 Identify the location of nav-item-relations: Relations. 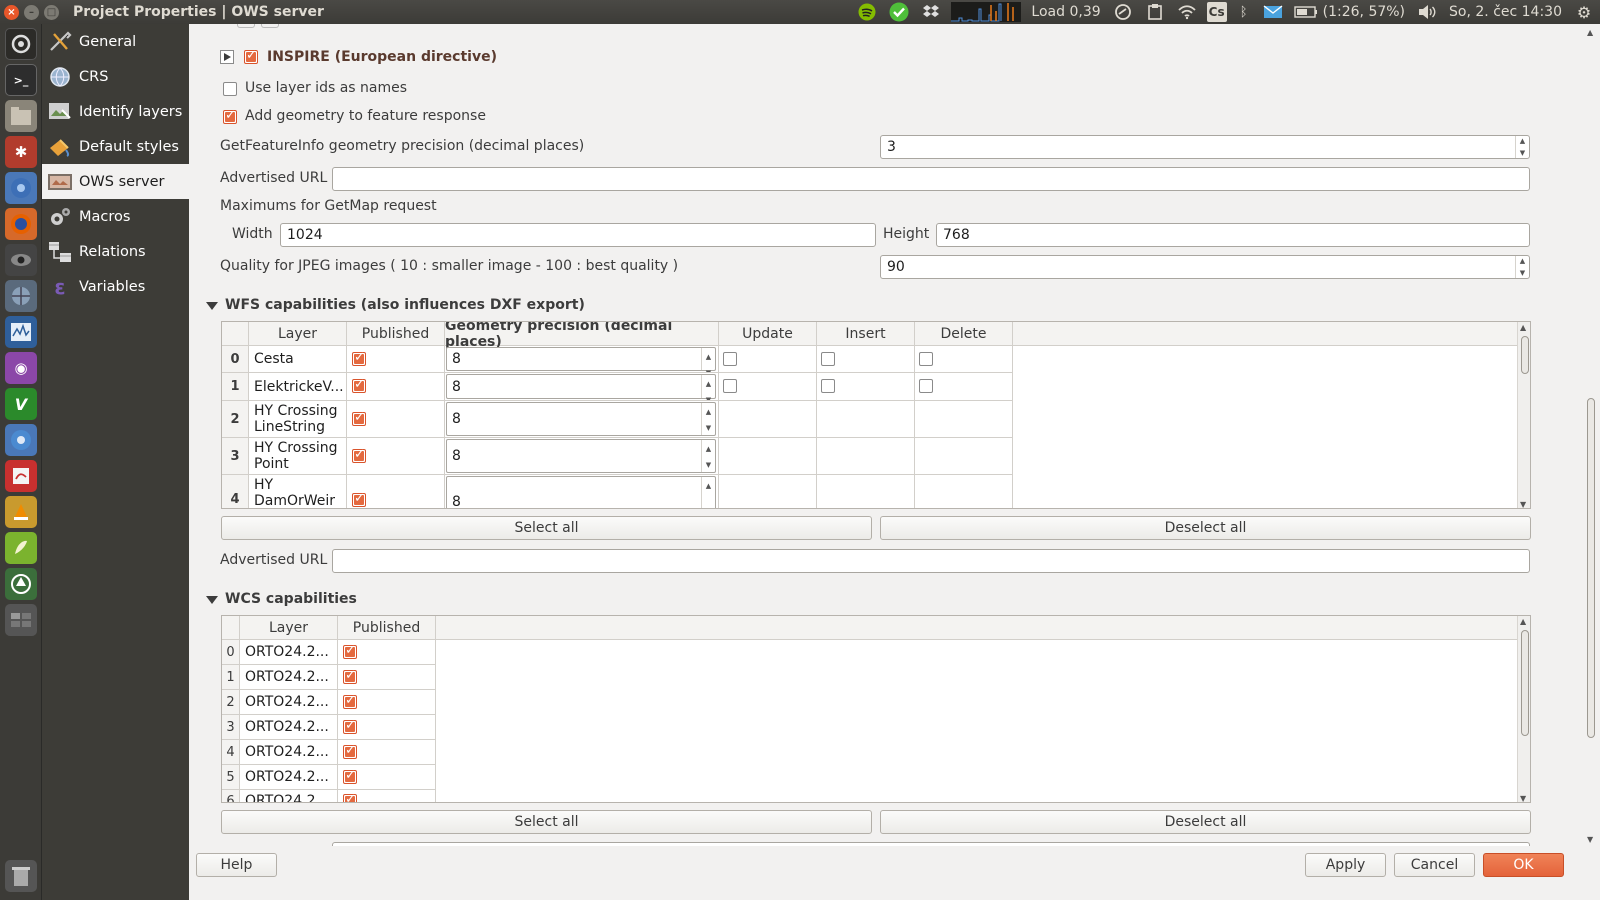
(115, 251).